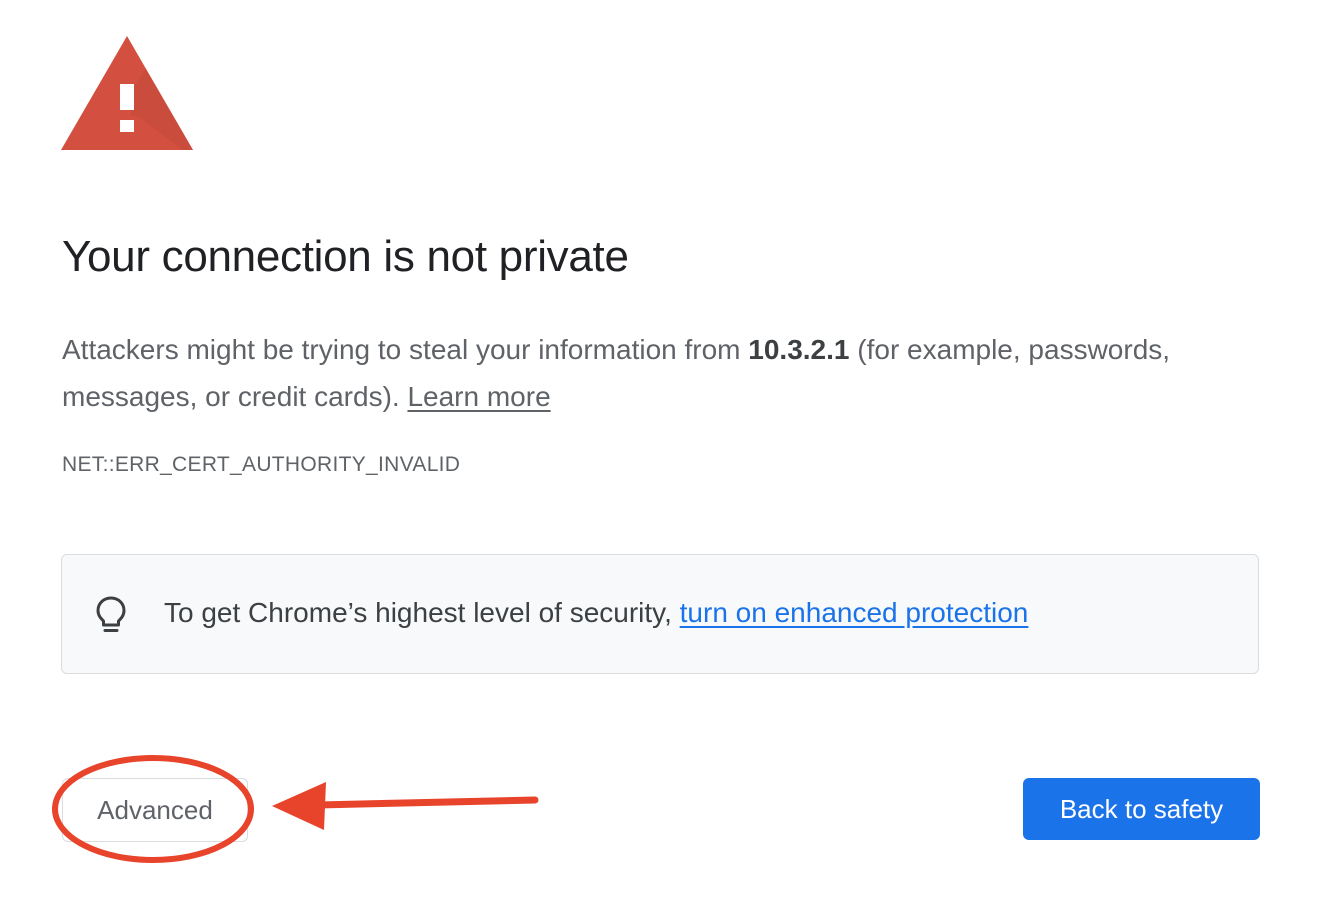  Describe the element at coordinates (127, 93) in the screenshot. I see `warning-triangle-icon` at that location.